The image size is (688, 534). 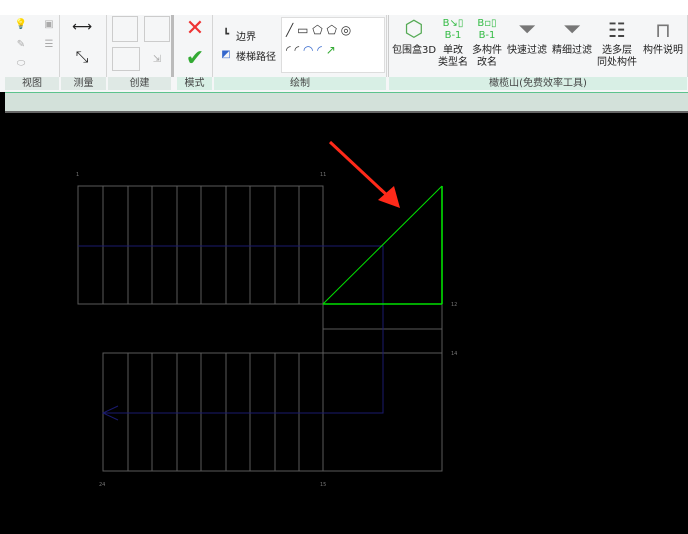 I want to click on panel-view: 💡 ▣ ✎ ☰ ⬭ 视图, so click(x=32, y=52).